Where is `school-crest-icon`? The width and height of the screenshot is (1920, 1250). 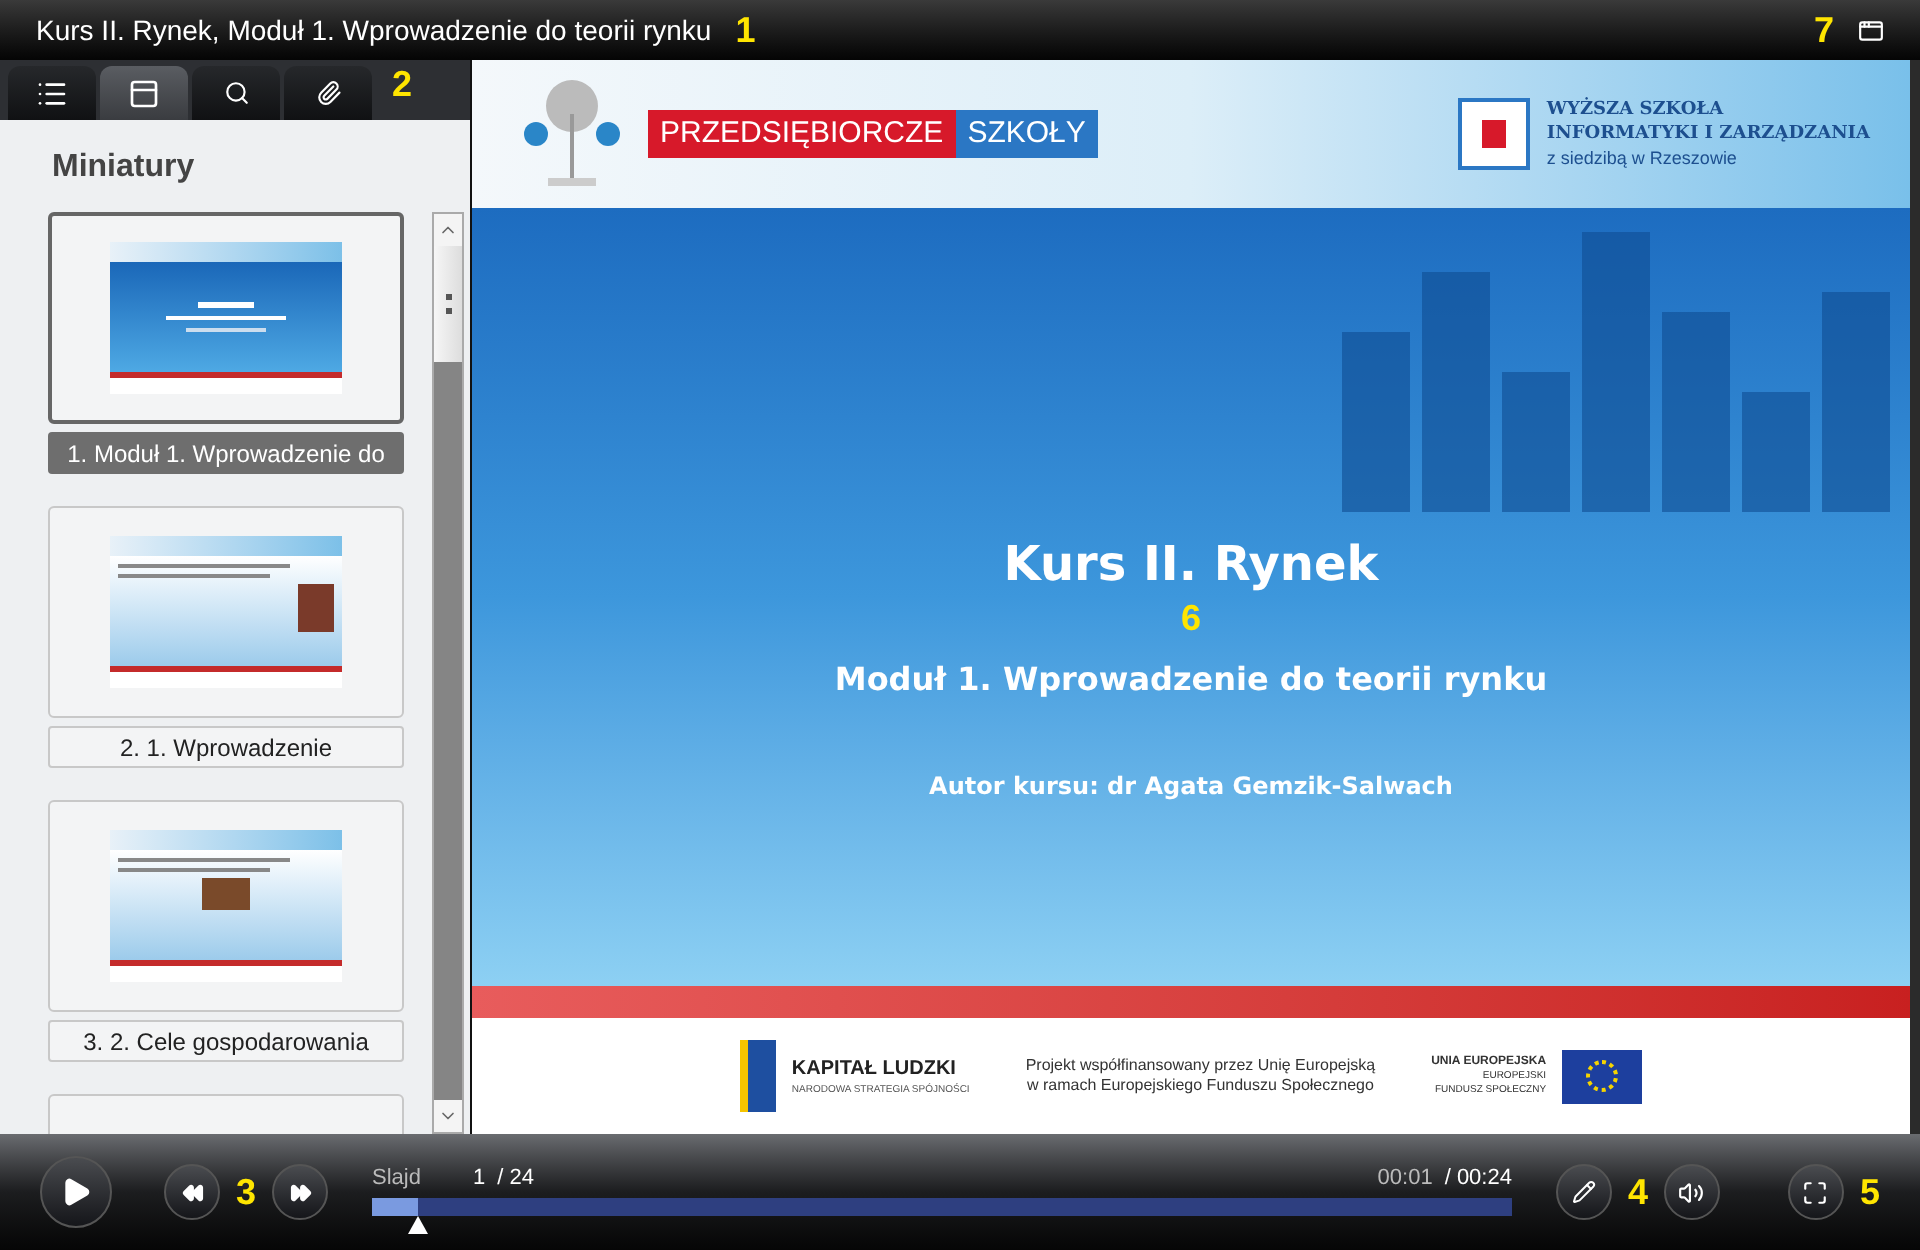
school-crest-icon is located at coordinates (1494, 134).